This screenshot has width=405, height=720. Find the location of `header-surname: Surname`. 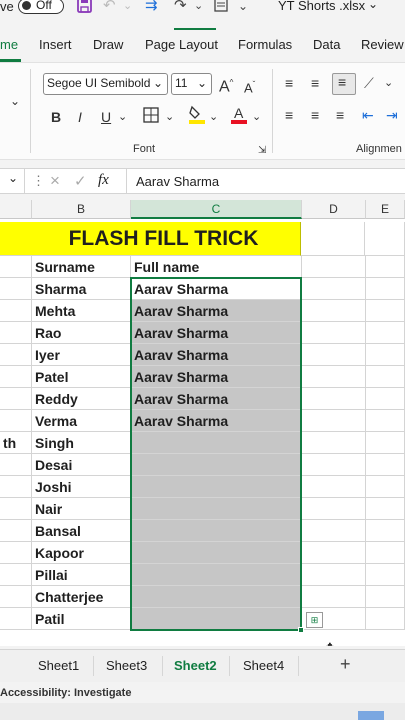

header-surname: Surname is located at coordinates (81, 267).